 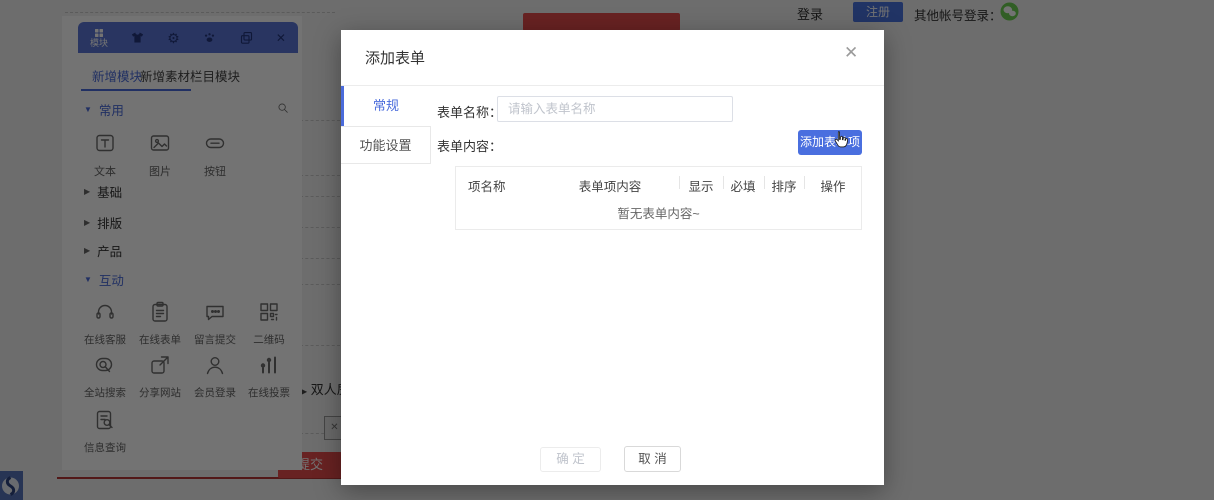 What do you see at coordinates (470, 112) in the screenshot?
I see `form-name-label: 表单名称：` at bounding box center [470, 112].